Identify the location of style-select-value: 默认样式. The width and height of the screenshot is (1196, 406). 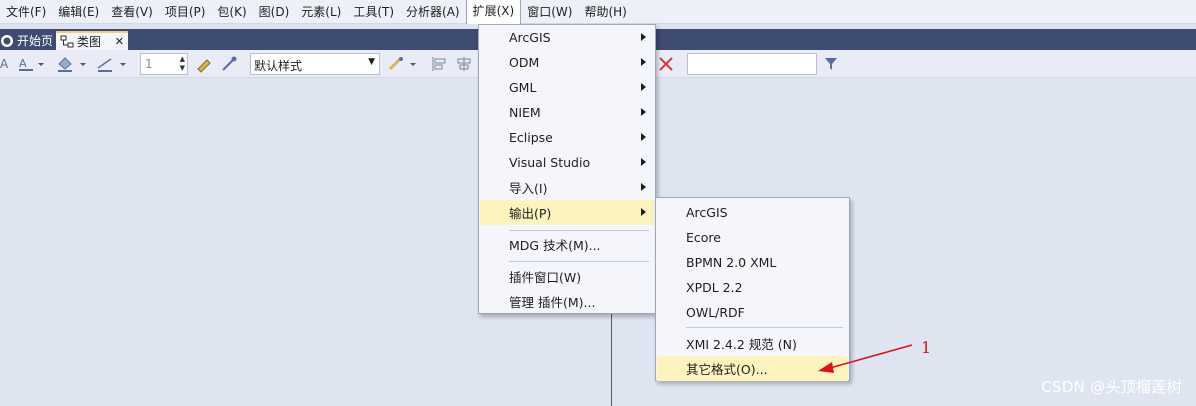
(278, 66).